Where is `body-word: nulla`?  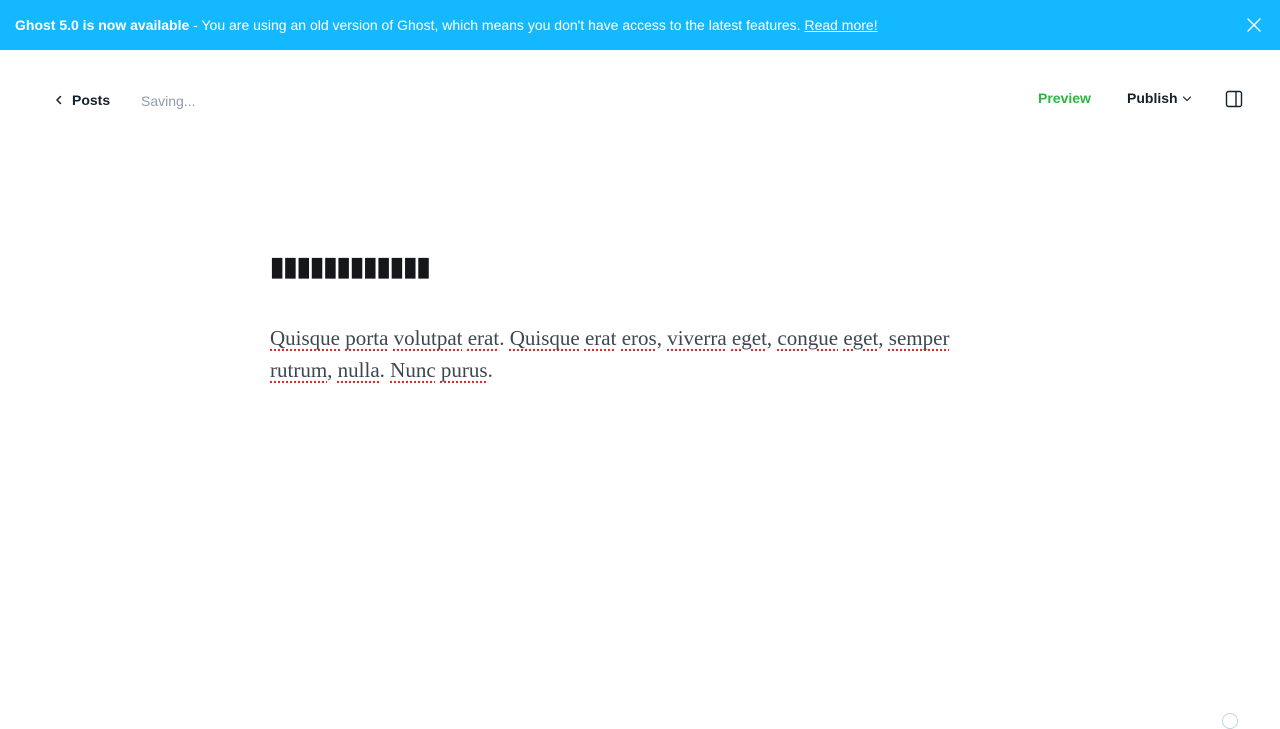
body-word: nulla is located at coordinates (359, 370).